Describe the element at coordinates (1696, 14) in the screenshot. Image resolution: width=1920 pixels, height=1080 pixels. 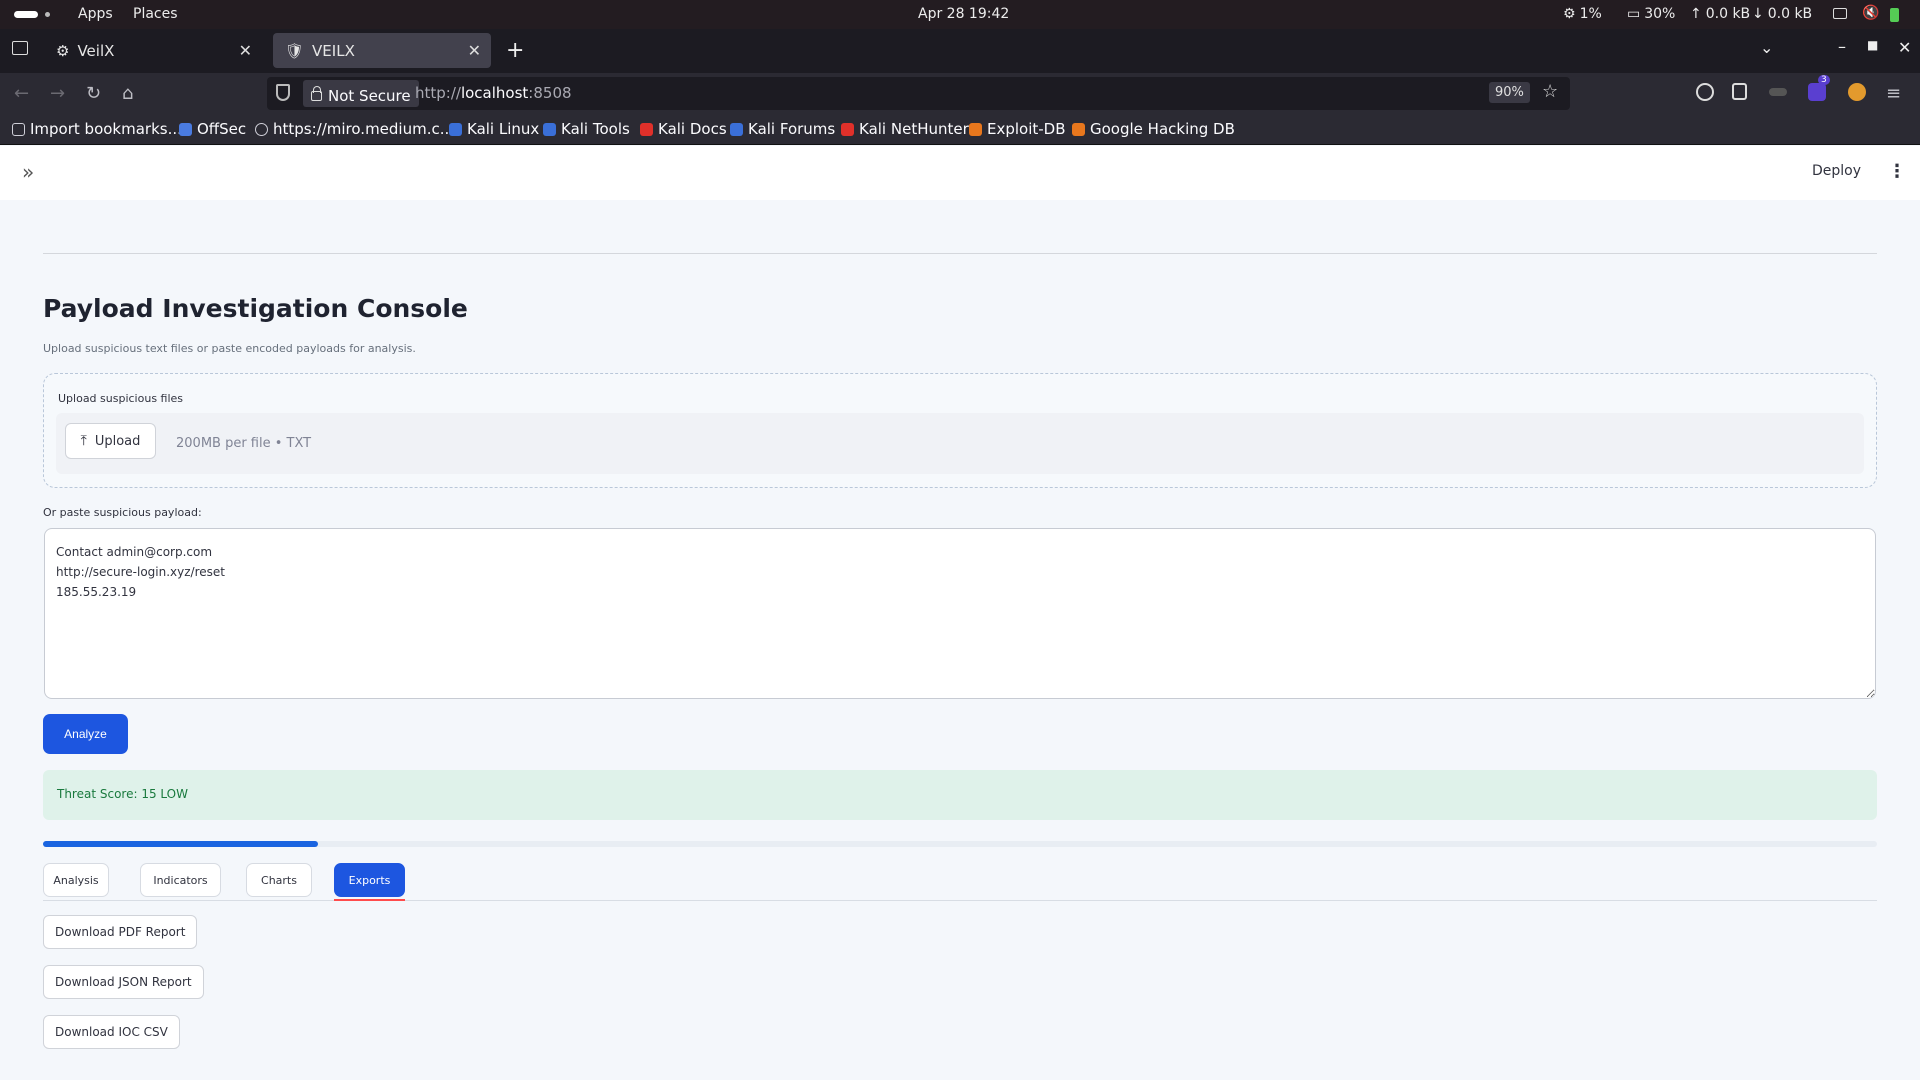
I see `arrow-up-icon: ↑` at that location.